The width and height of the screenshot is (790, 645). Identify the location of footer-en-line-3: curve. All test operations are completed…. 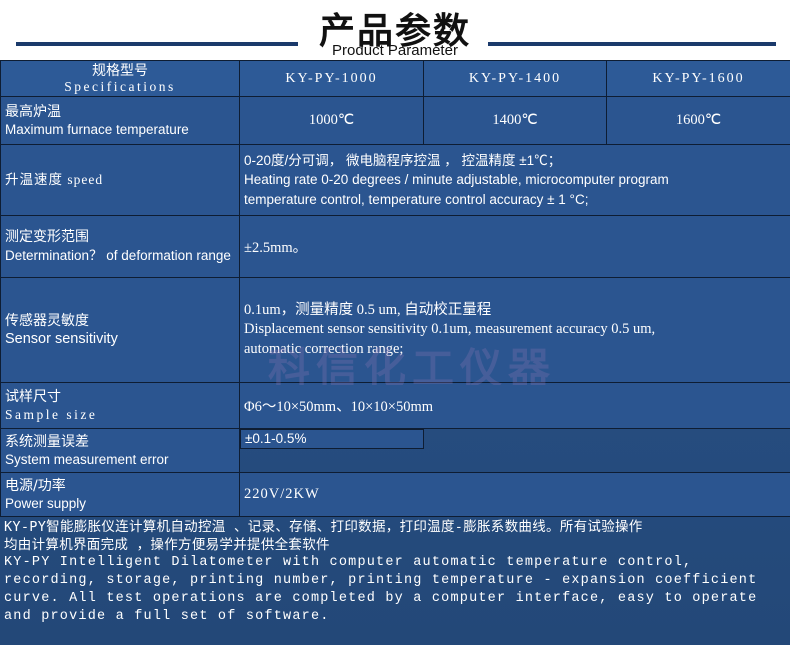
(381, 598).